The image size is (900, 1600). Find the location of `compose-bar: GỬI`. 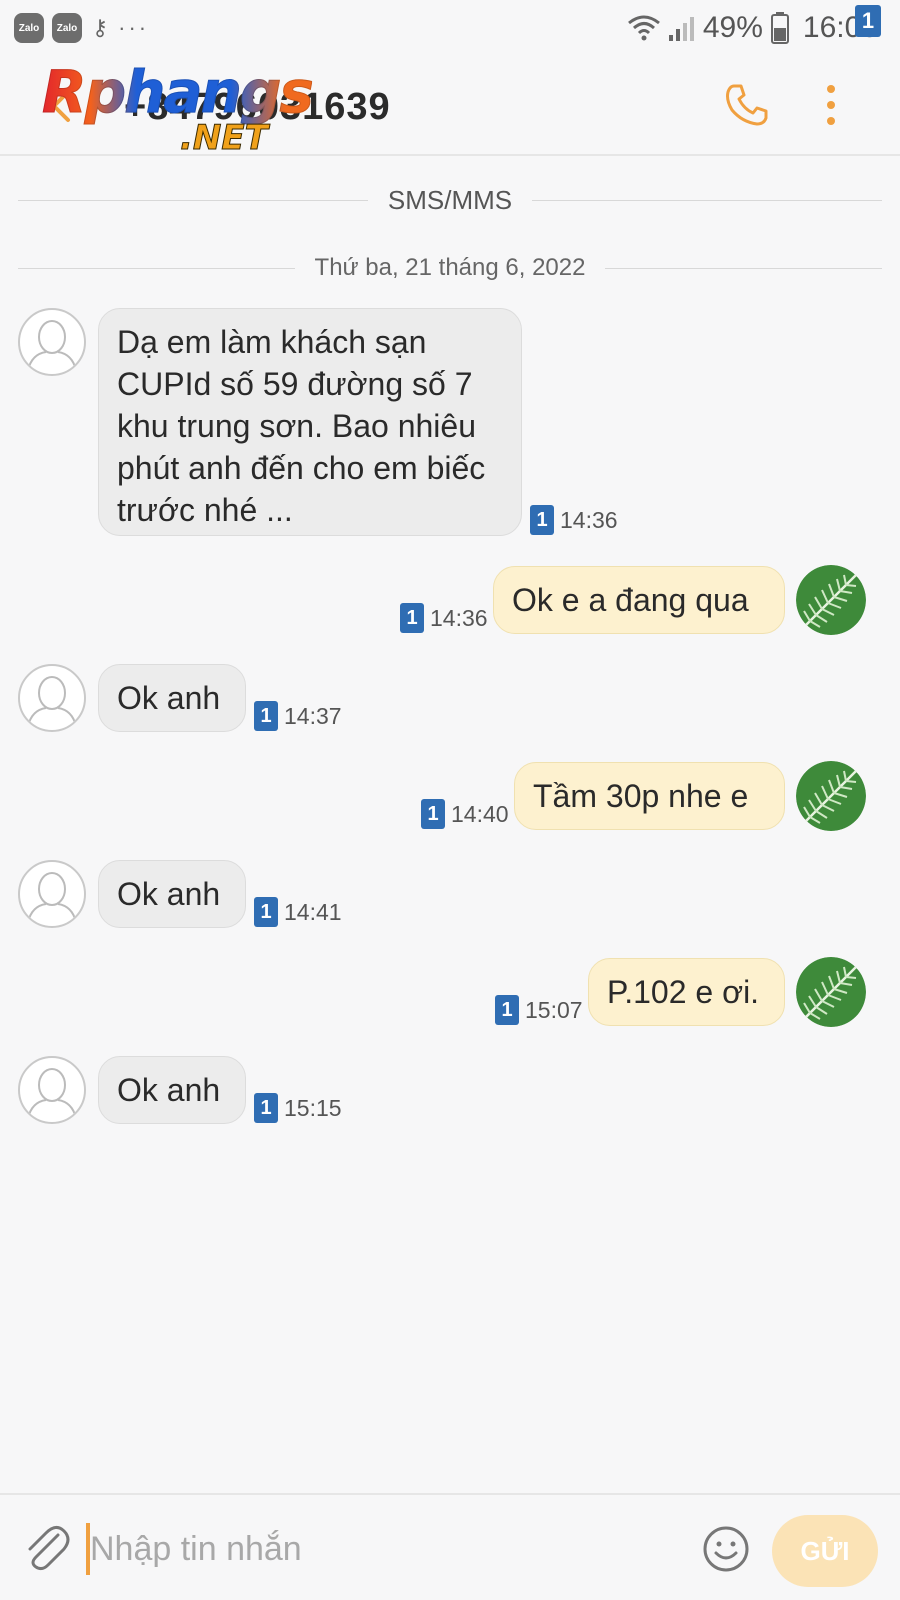

compose-bar: GỬI is located at coordinates (450, 1546).